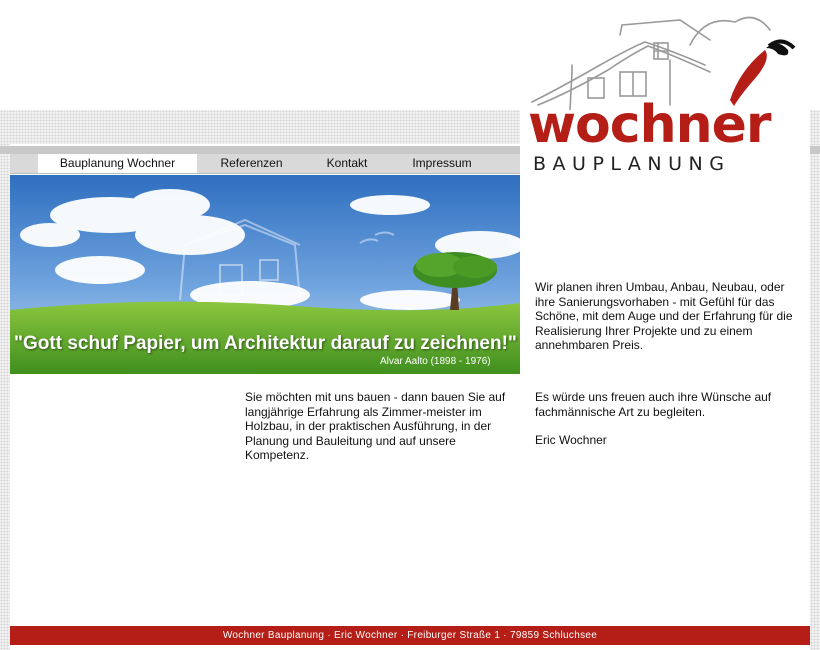 The image size is (820, 650). I want to click on nav-bauplanung-wochner: Bauplanung Wochner, so click(117, 163).